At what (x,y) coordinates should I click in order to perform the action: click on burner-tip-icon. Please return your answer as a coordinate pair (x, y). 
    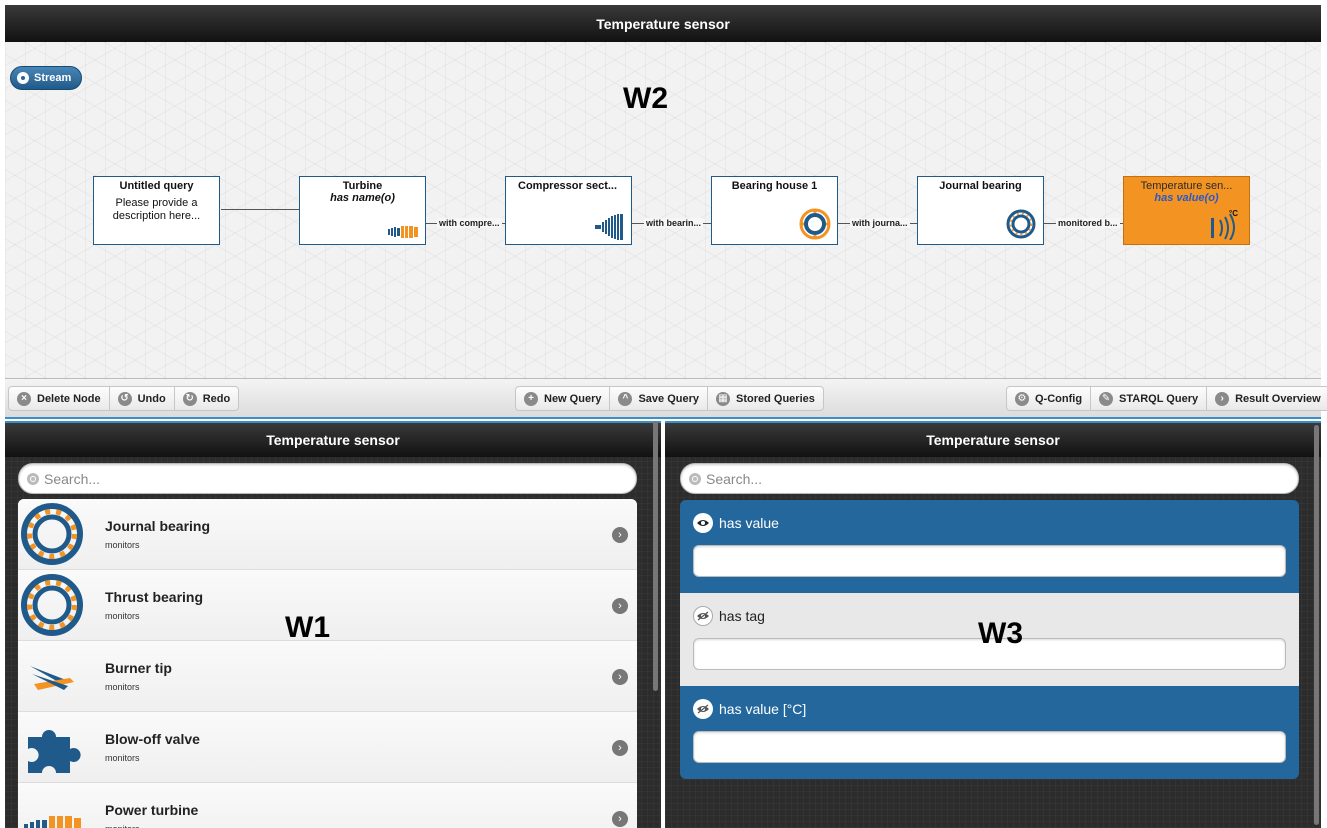
    Looking at the image, I should click on (52, 678).